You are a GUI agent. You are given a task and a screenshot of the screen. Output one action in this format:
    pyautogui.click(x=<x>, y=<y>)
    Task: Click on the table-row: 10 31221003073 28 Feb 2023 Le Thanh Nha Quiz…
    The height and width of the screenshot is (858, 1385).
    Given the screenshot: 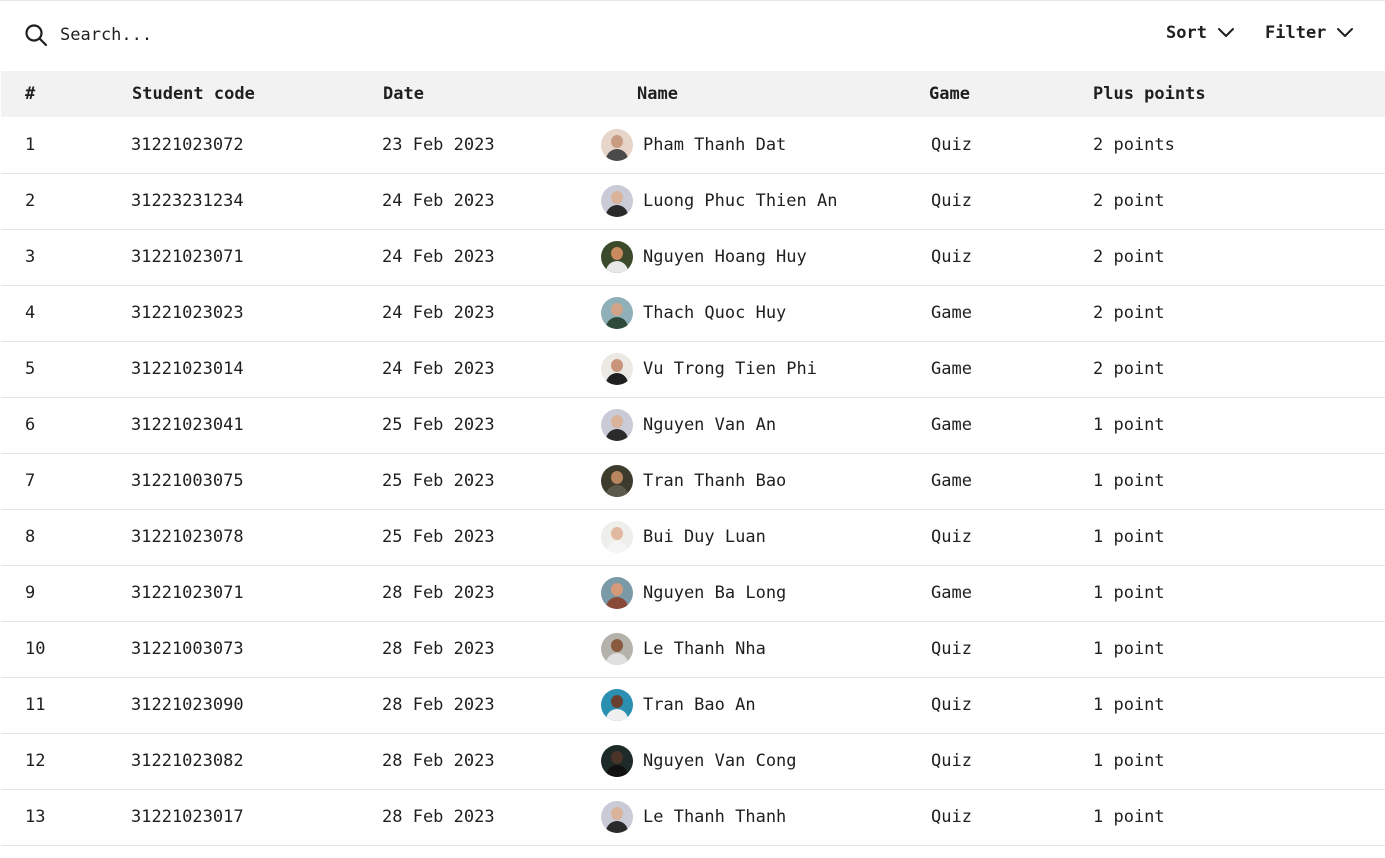 What is the action you would take?
    pyautogui.click(x=693, y=649)
    